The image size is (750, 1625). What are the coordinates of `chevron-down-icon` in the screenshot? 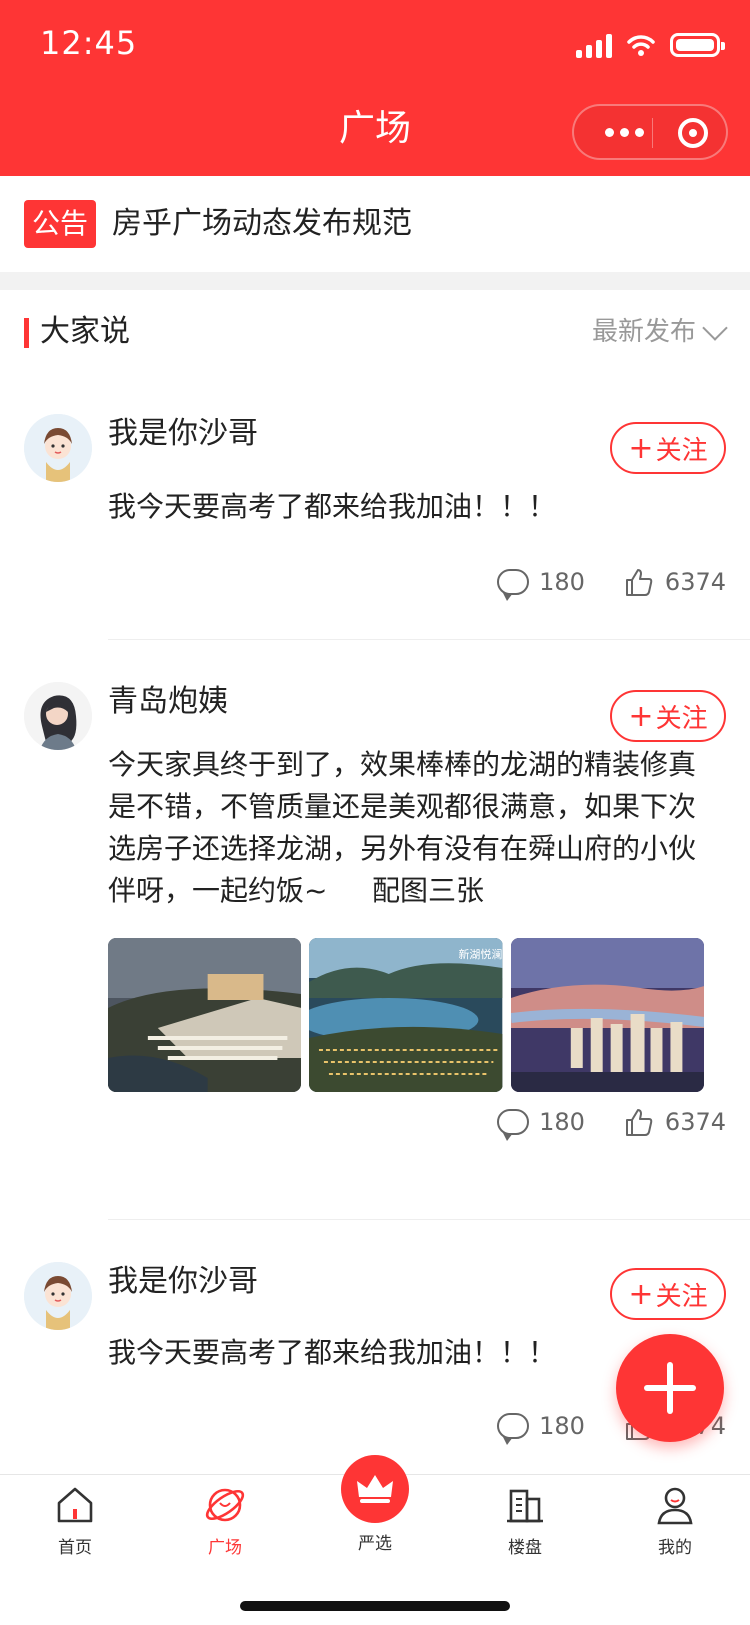 It's located at (715, 328).